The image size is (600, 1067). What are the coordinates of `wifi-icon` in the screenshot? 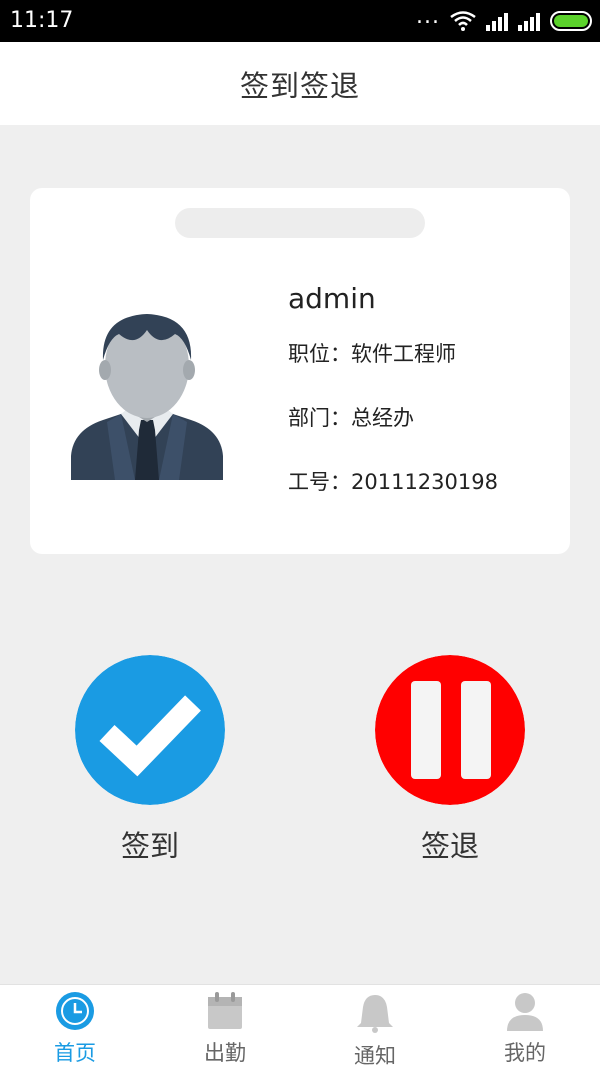 It's located at (463, 21).